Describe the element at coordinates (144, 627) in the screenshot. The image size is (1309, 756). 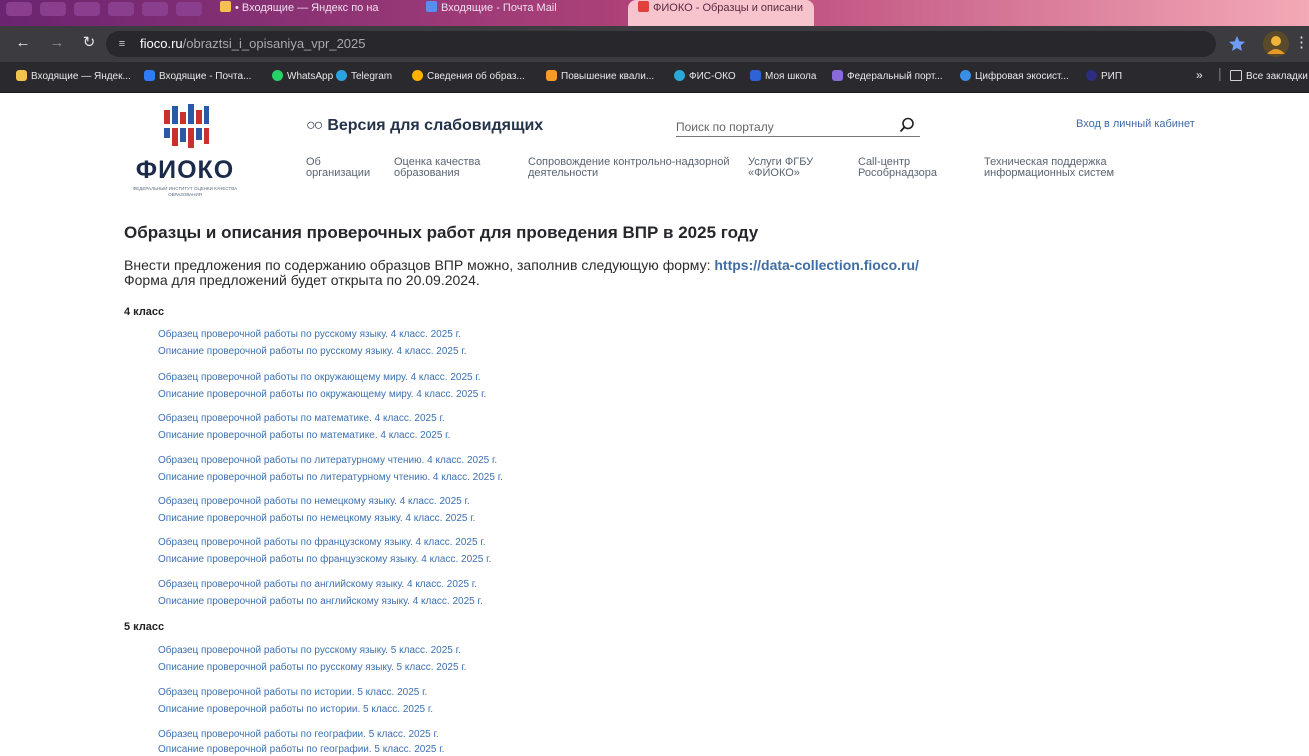
I see `grade-heading-5: 5 класс` at that location.